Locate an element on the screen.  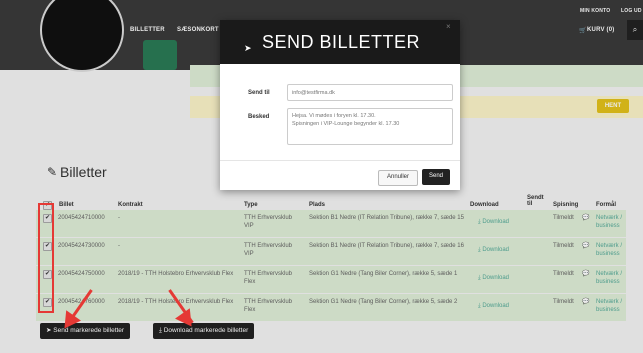
annotation-box-right is located at coordinates (53, 258).